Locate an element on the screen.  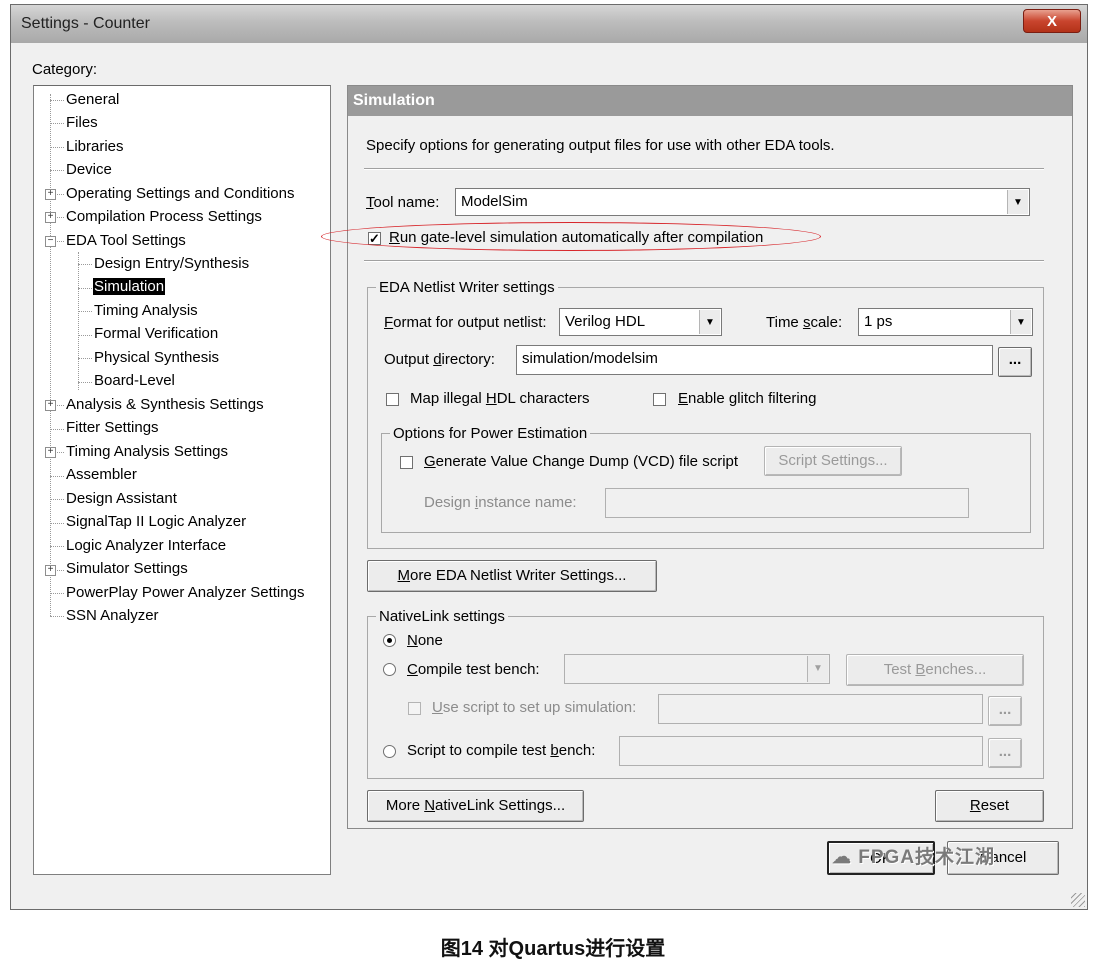
reset-button: Reset is located at coordinates (989, 806).